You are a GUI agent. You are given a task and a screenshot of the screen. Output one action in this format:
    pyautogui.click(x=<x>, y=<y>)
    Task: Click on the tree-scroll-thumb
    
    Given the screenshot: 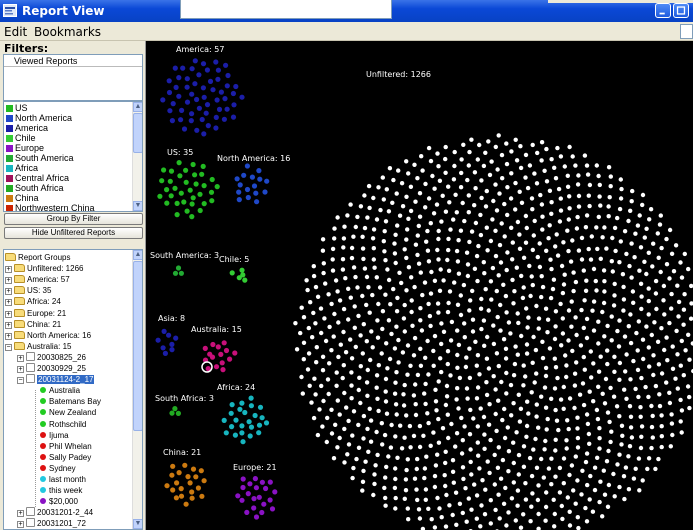 What is the action you would take?
    pyautogui.click(x=137, y=346)
    